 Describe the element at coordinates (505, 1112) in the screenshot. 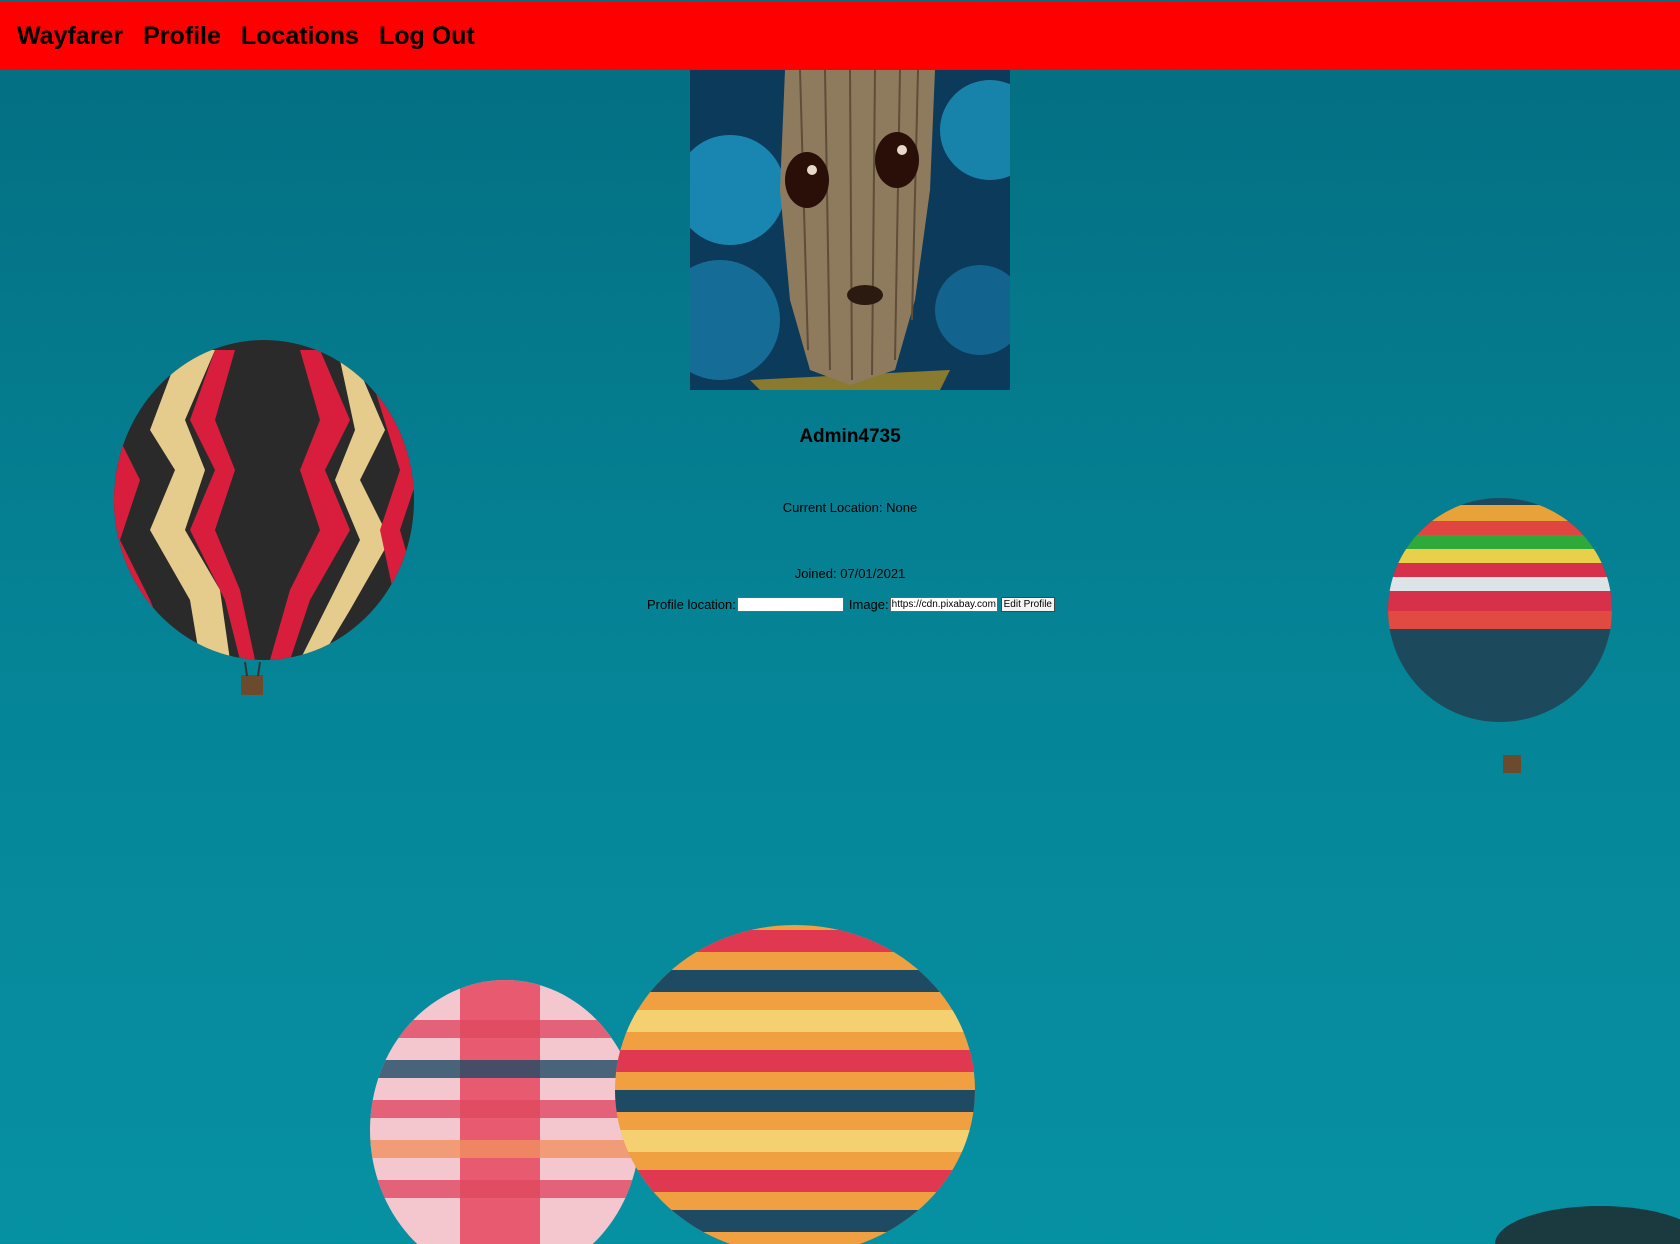

I see `bottom-left-balloon` at that location.